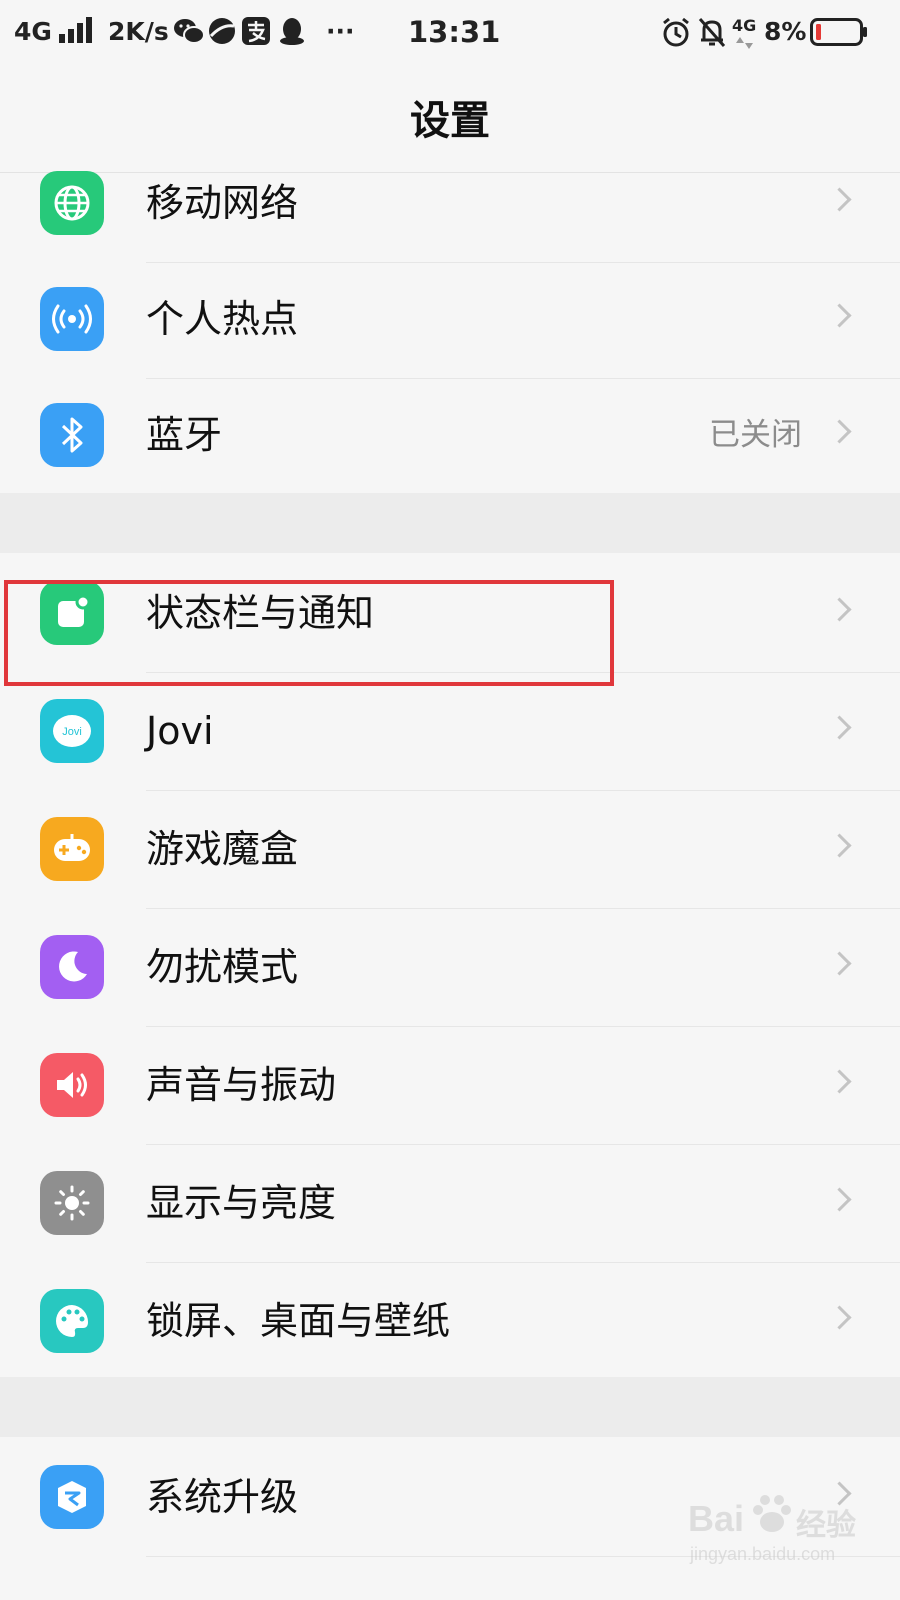 The image size is (900, 1600). What do you see at coordinates (138, 31) in the screenshot?
I see `network-speed: 2K/s` at bounding box center [138, 31].